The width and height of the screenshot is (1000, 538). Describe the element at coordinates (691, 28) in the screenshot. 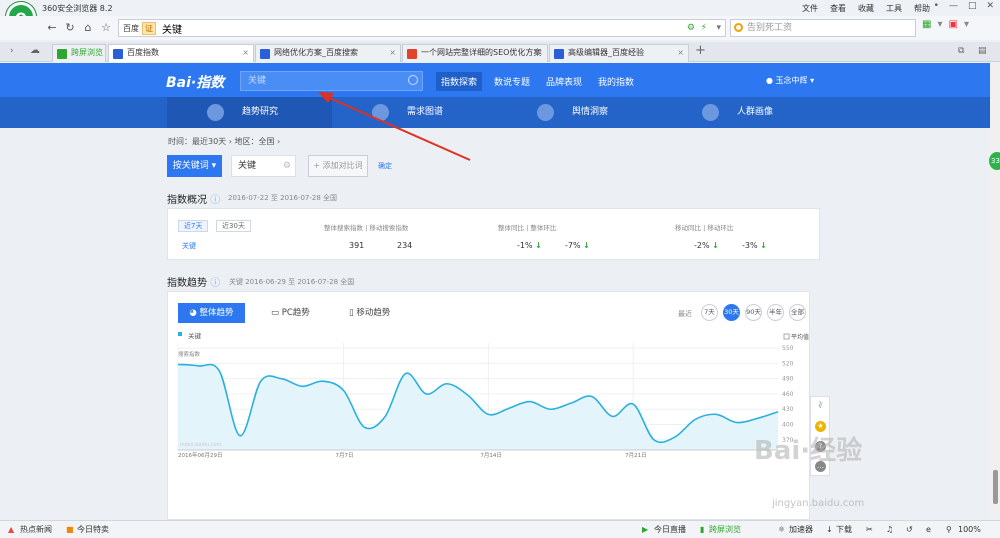

I see `security-icon: ⚙` at that location.